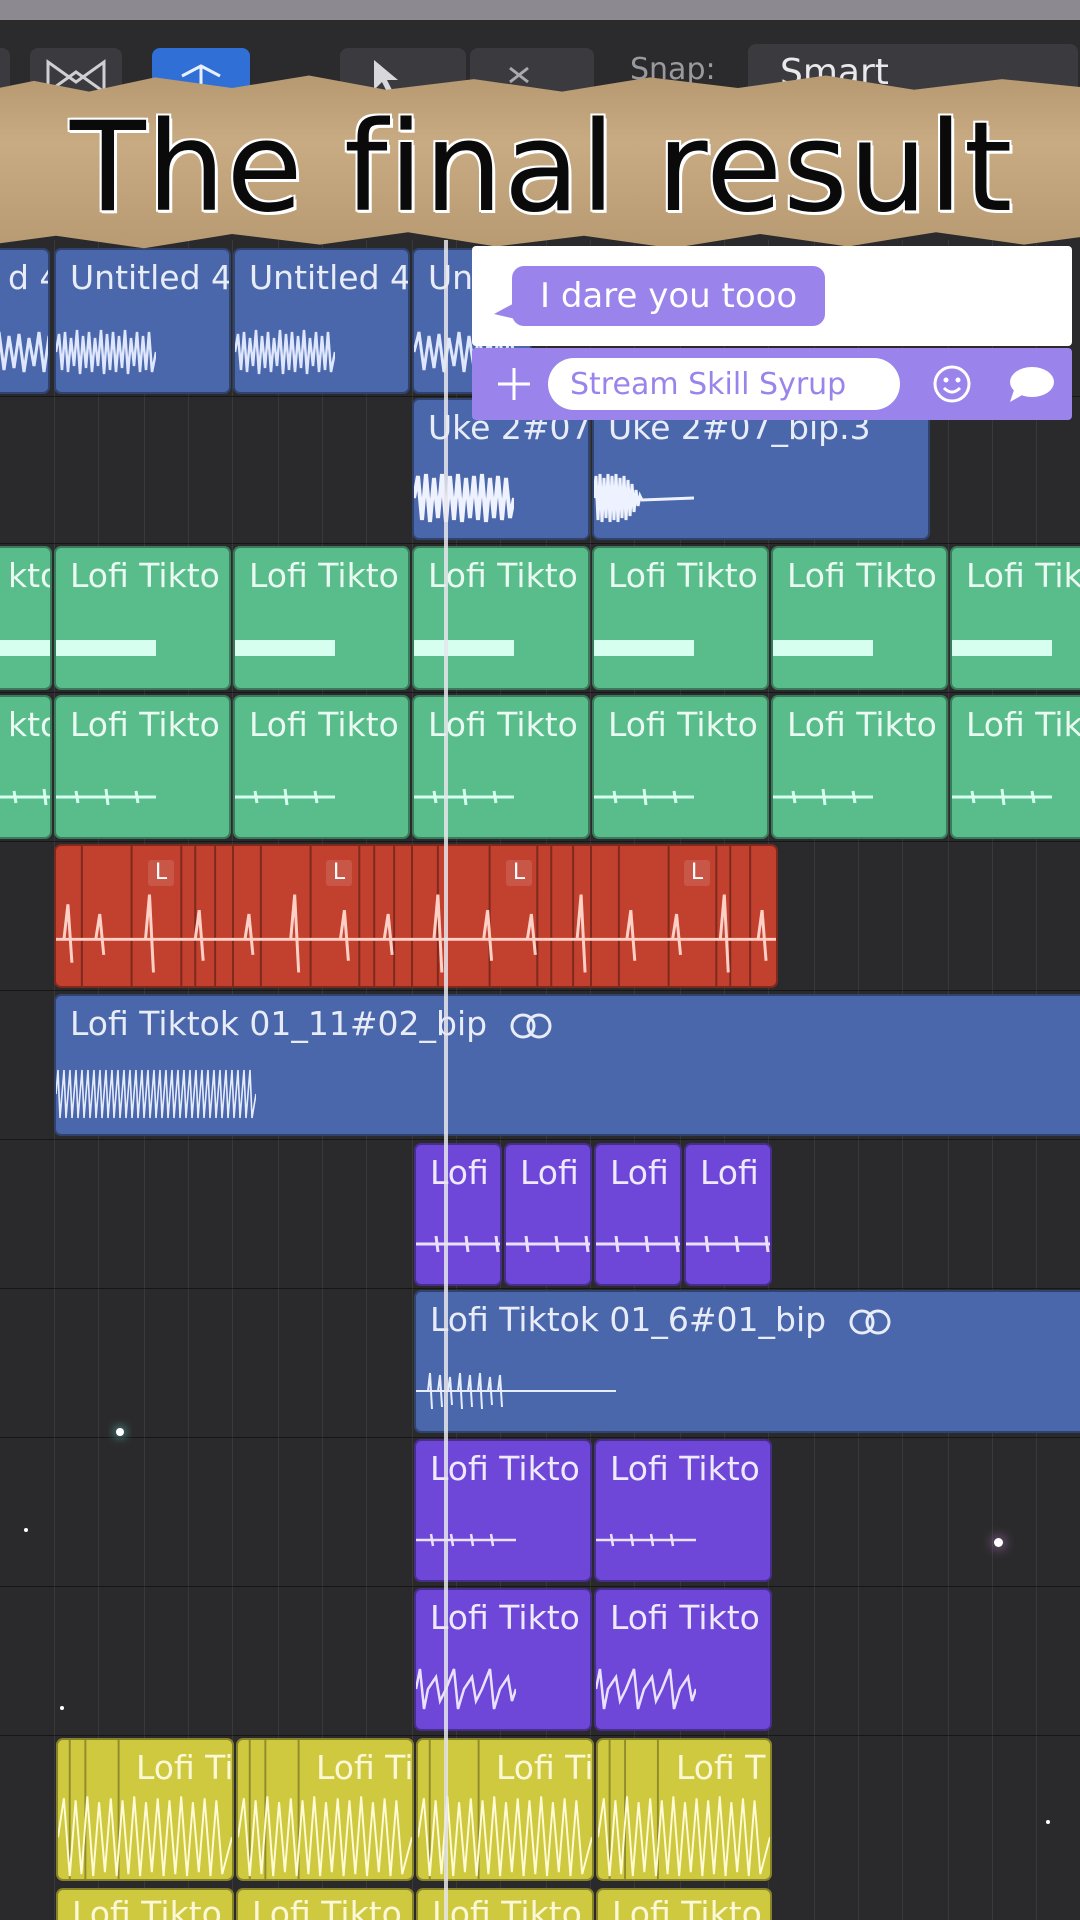  Describe the element at coordinates (661, 1319) in the screenshot. I see `region-label: Lofi Tiktok 01_6#01_bip` at that location.